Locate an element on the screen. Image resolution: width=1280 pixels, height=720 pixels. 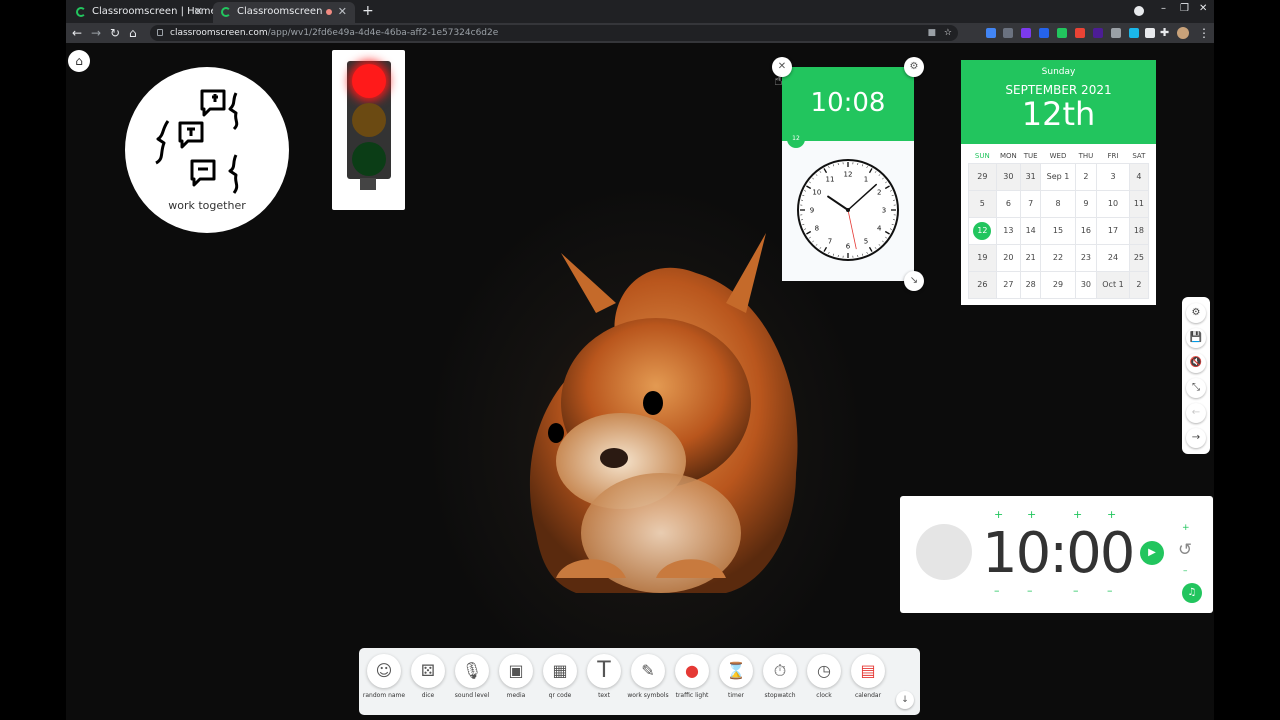
calendar-date-cell: 14 is located at coordinates (1031, 230).